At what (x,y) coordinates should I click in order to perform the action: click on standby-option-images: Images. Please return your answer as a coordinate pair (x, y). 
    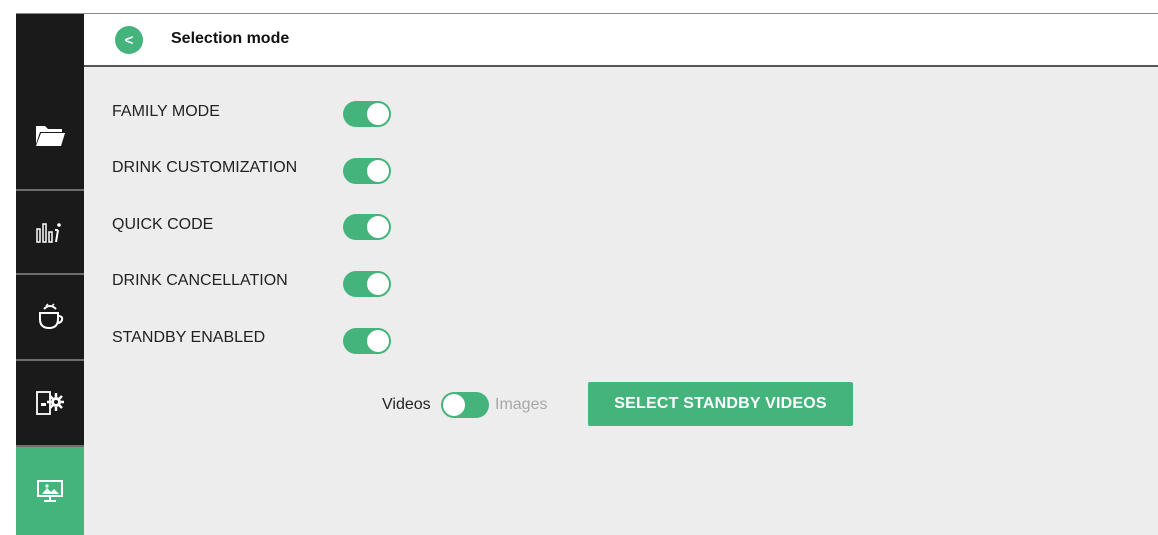
    Looking at the image, I should click on (521, 405).